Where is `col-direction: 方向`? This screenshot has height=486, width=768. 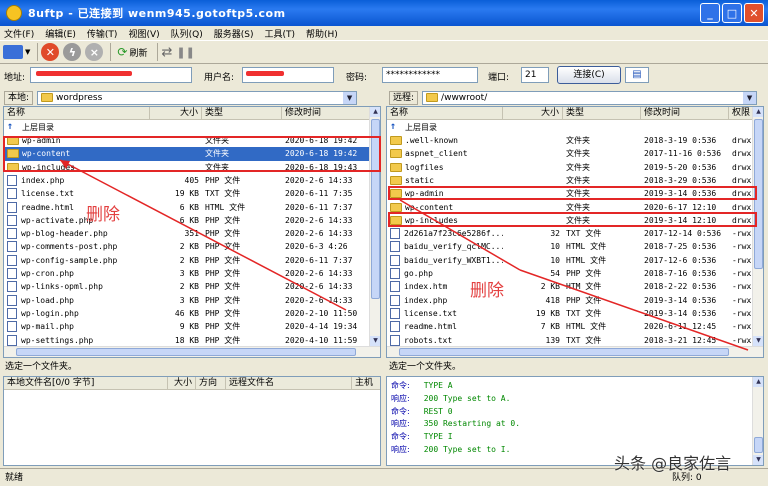 col-direction: 方向 is located at coordinates (211, 383).